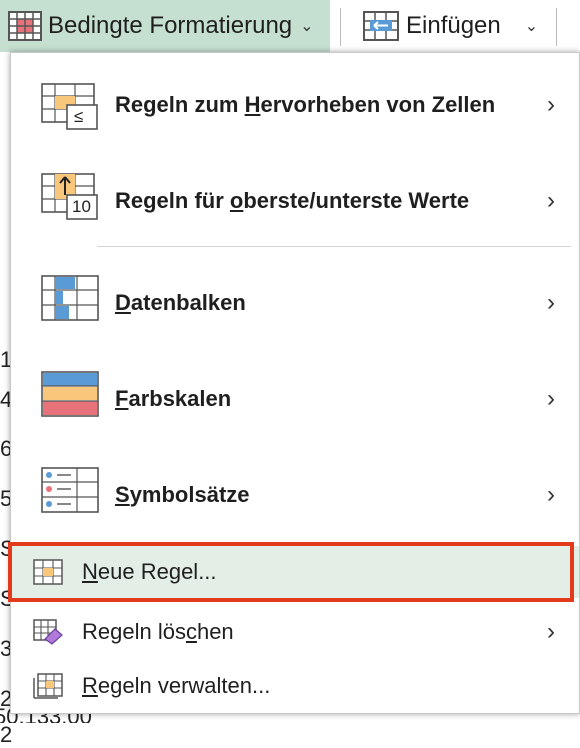  What do you see at coordinates (305, 104) in the screenshot?
I see `menu-item-label: Regeln zum Hervorheben von Zellen` at bounding box center [305, 104].